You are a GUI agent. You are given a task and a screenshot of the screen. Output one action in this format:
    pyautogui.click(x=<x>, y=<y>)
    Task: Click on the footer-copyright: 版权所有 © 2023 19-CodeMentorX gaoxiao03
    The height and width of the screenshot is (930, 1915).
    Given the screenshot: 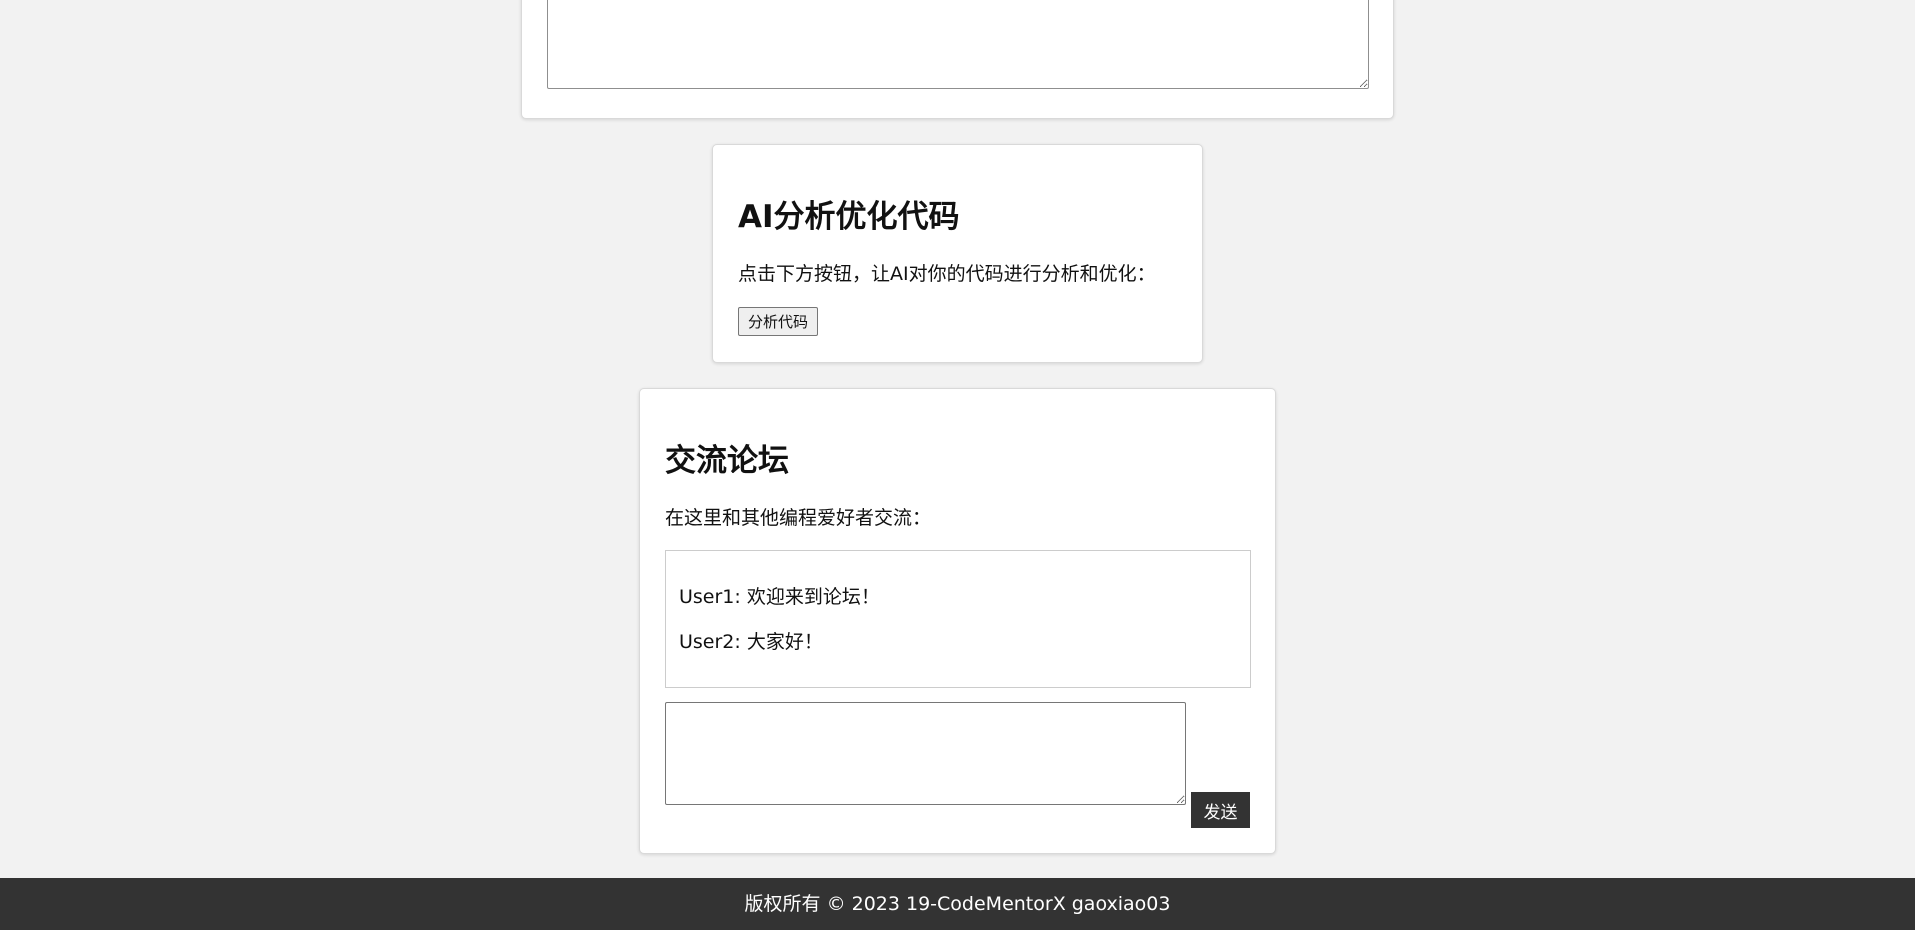 What is the action you would take?
    pyautogui.click(x=957, y=904)
    